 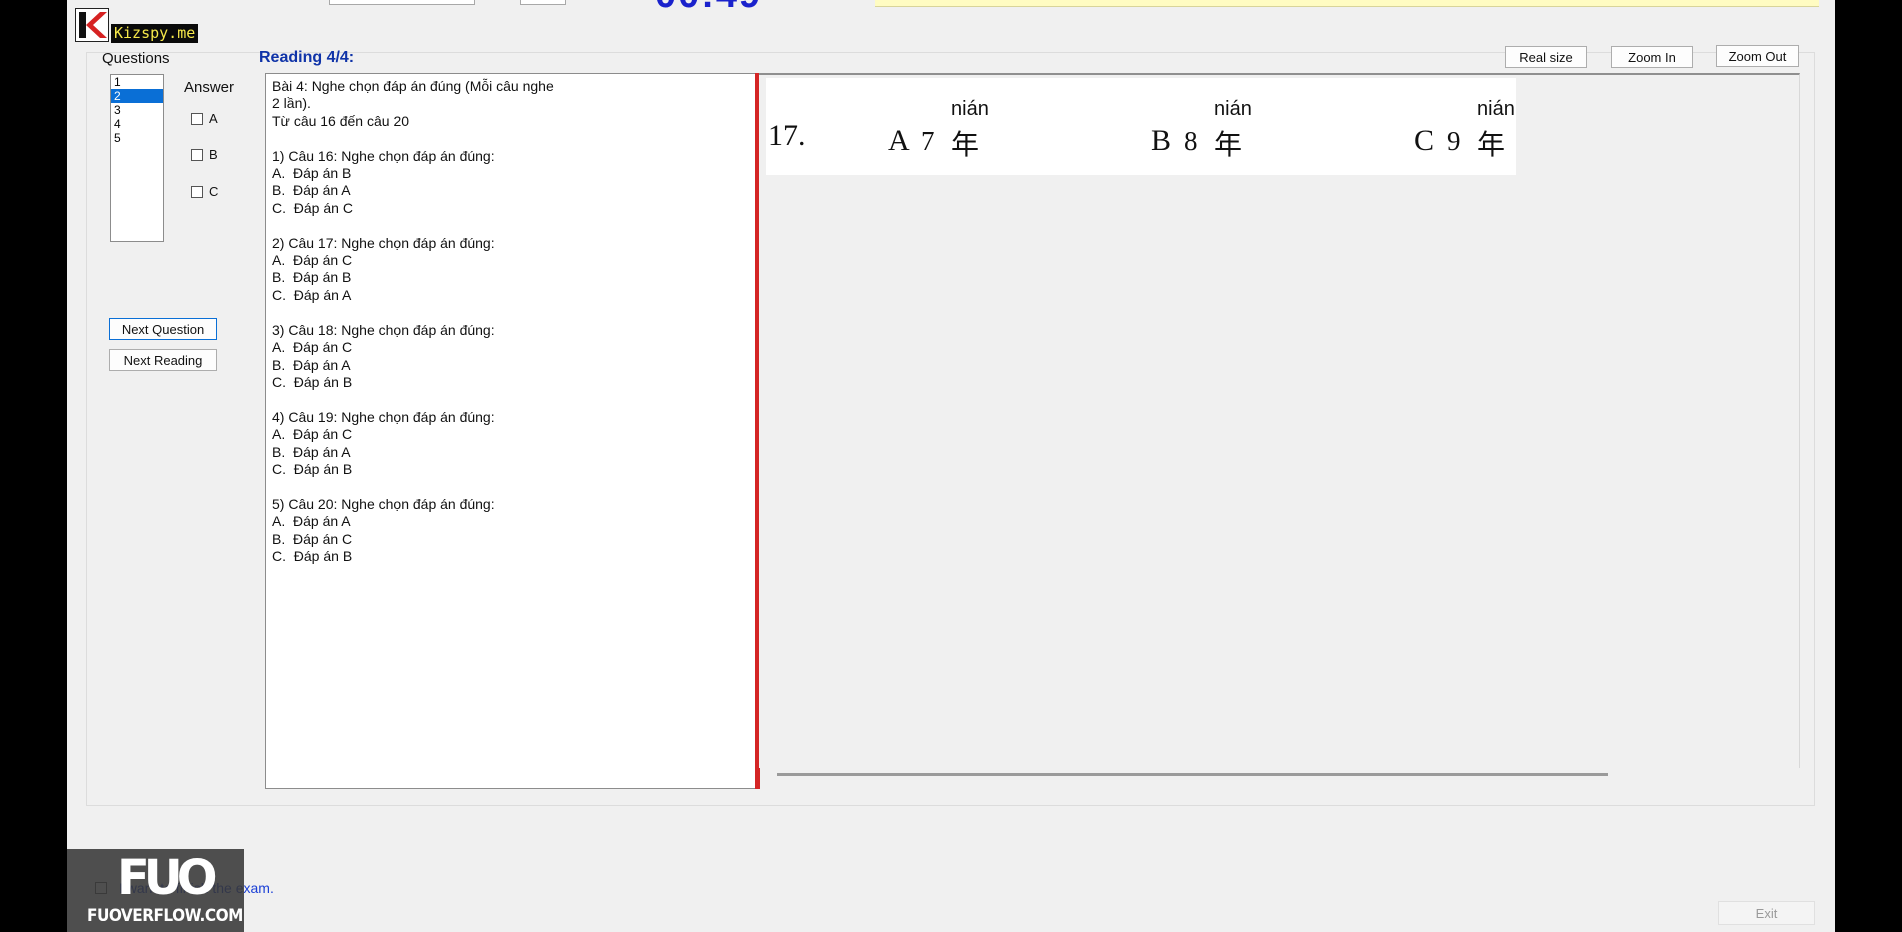 What do you see at coordinates (136, 58) in the screenshot?
I see `questions-label: Questions` at bounding box center [136, 58].